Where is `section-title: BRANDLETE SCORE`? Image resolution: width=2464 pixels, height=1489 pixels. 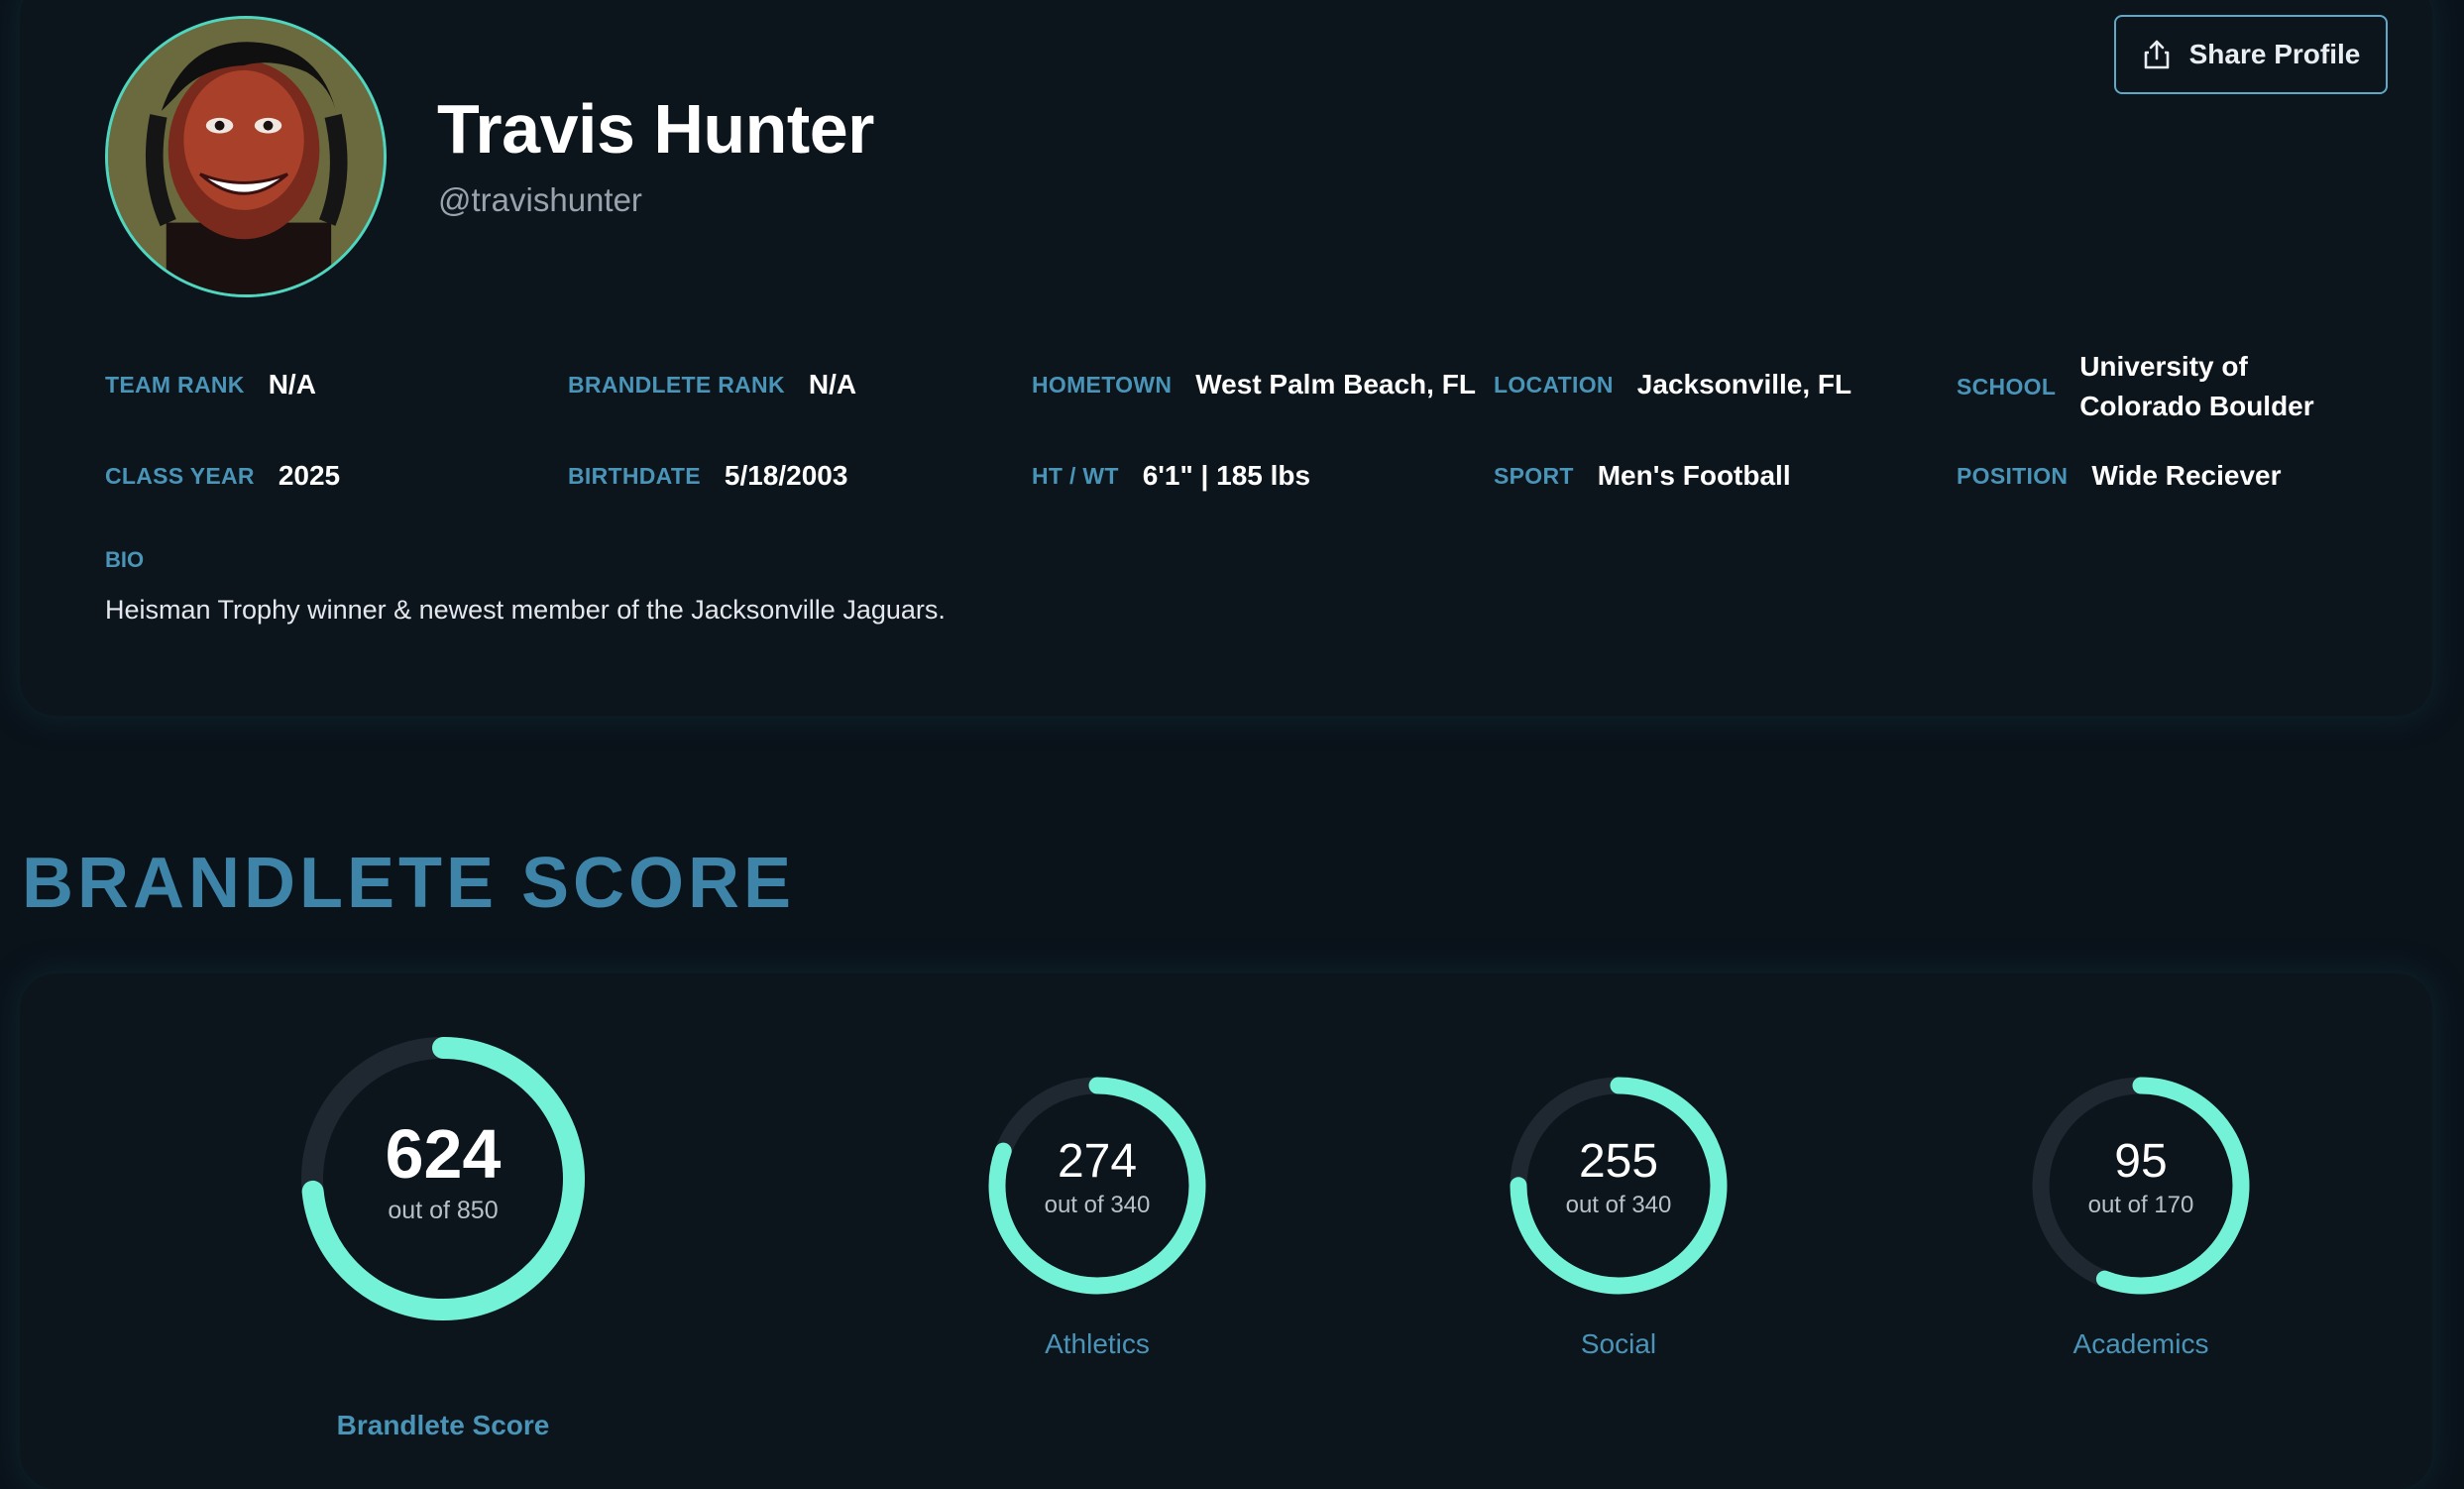 section-title: BRANDLETE SCORE is located at coordinates (409, 883).